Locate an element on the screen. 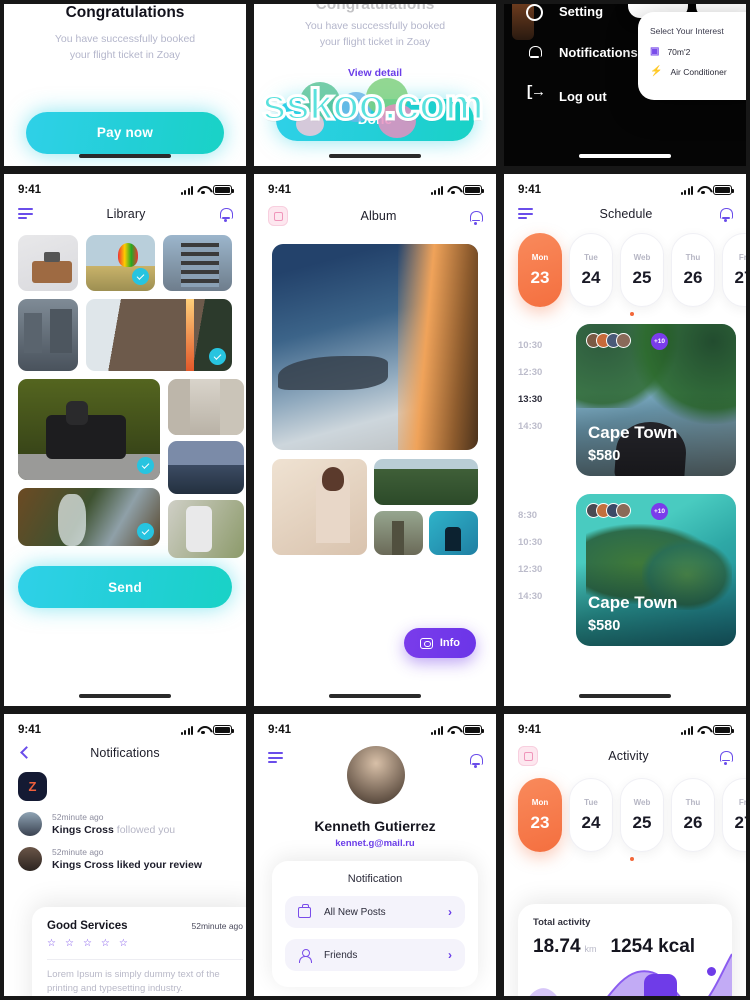 The image size is (750, 1000). profile-email: kennet.g@mail.ru is located at coordinates (375, 843).